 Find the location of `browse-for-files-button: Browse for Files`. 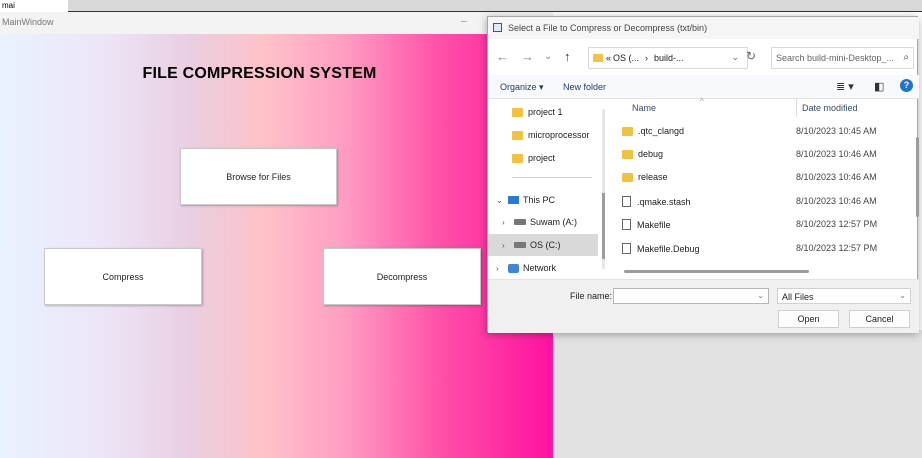

browse-for-files-button: Browse for Files is located at coordinates (258, 176).